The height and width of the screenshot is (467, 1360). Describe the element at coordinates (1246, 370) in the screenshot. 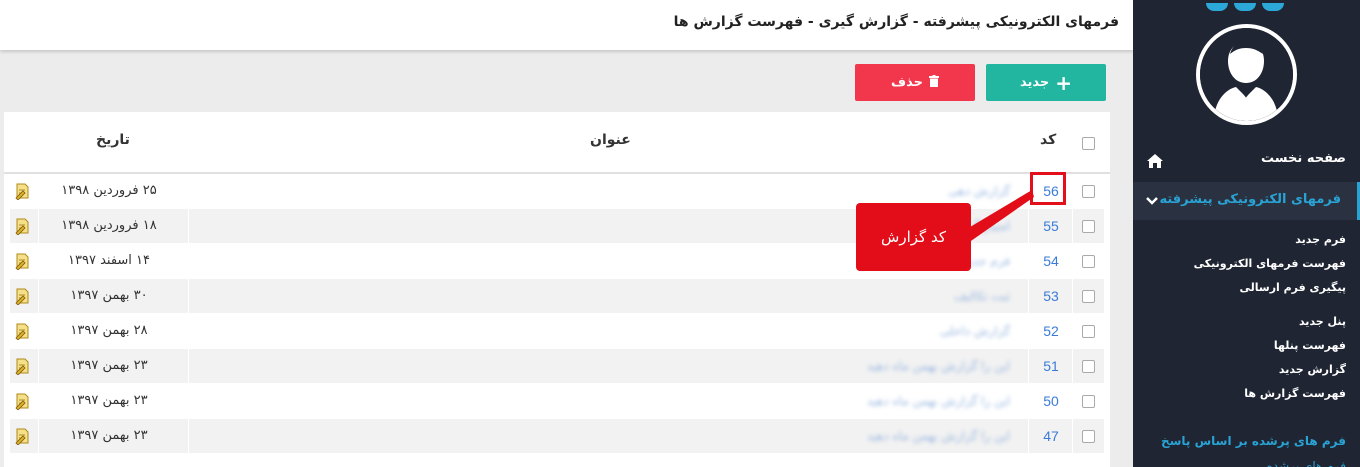

I see `sidebar-item-new-report: گزارش جدید` at that location.